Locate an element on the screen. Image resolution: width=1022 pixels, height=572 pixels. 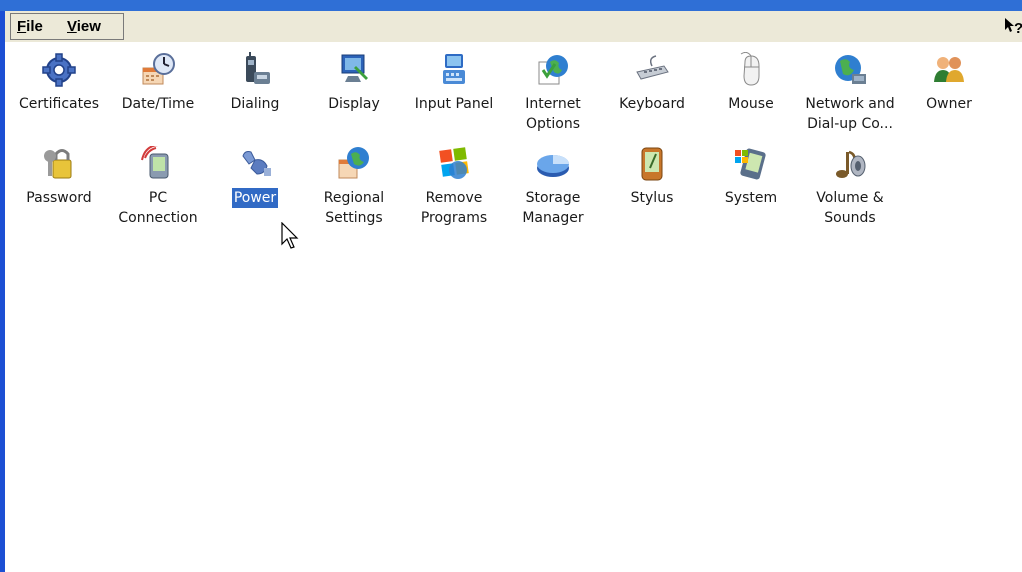
system-device-icon is located at coordinates (750, 164).